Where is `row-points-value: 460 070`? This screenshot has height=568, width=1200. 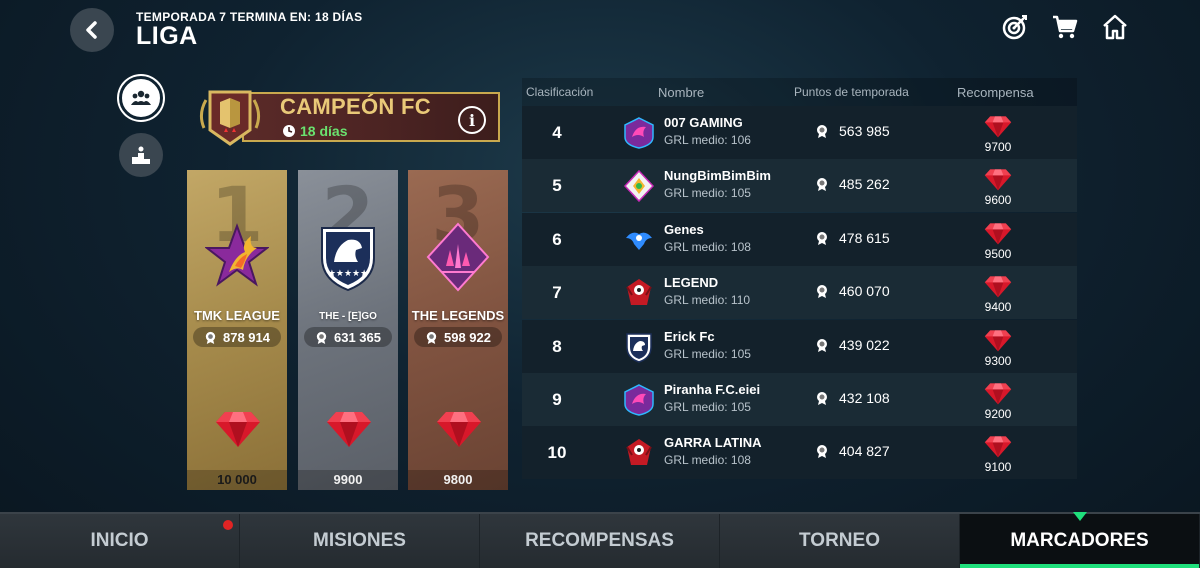 row-points-value: 460 070 is located at coordinates (864, 291).